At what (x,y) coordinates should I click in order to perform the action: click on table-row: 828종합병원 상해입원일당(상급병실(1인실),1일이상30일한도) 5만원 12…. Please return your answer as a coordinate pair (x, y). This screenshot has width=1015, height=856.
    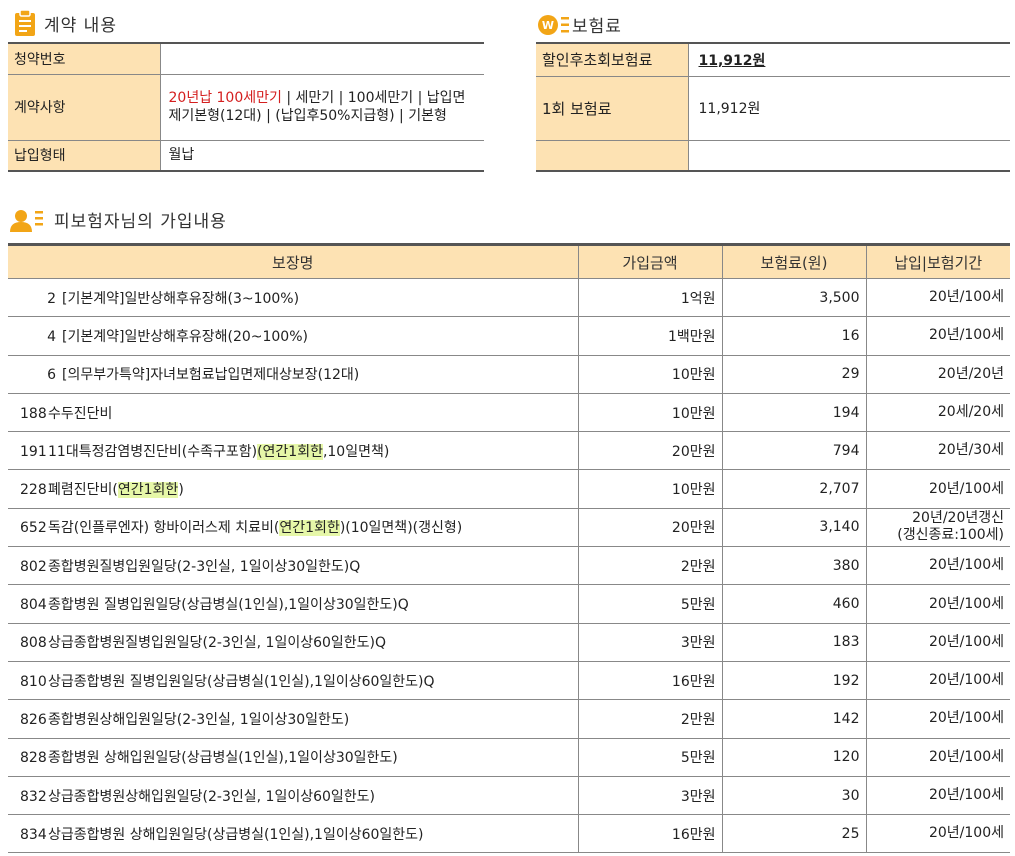
    Looking at the image, I should click on (509, 757).